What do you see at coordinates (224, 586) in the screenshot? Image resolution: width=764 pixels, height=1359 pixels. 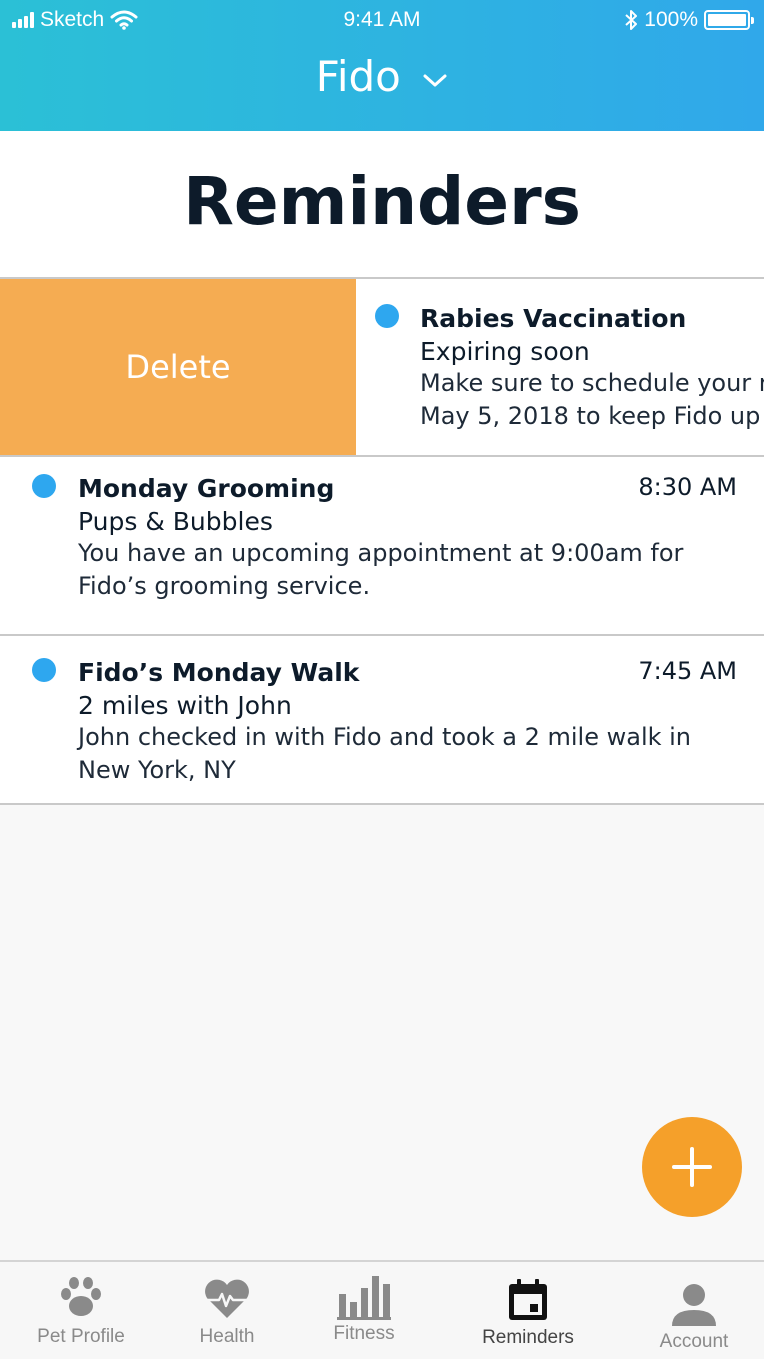 I see `reminder-body-line: Fido’s grooming service.` at bounding box center [224, 586].